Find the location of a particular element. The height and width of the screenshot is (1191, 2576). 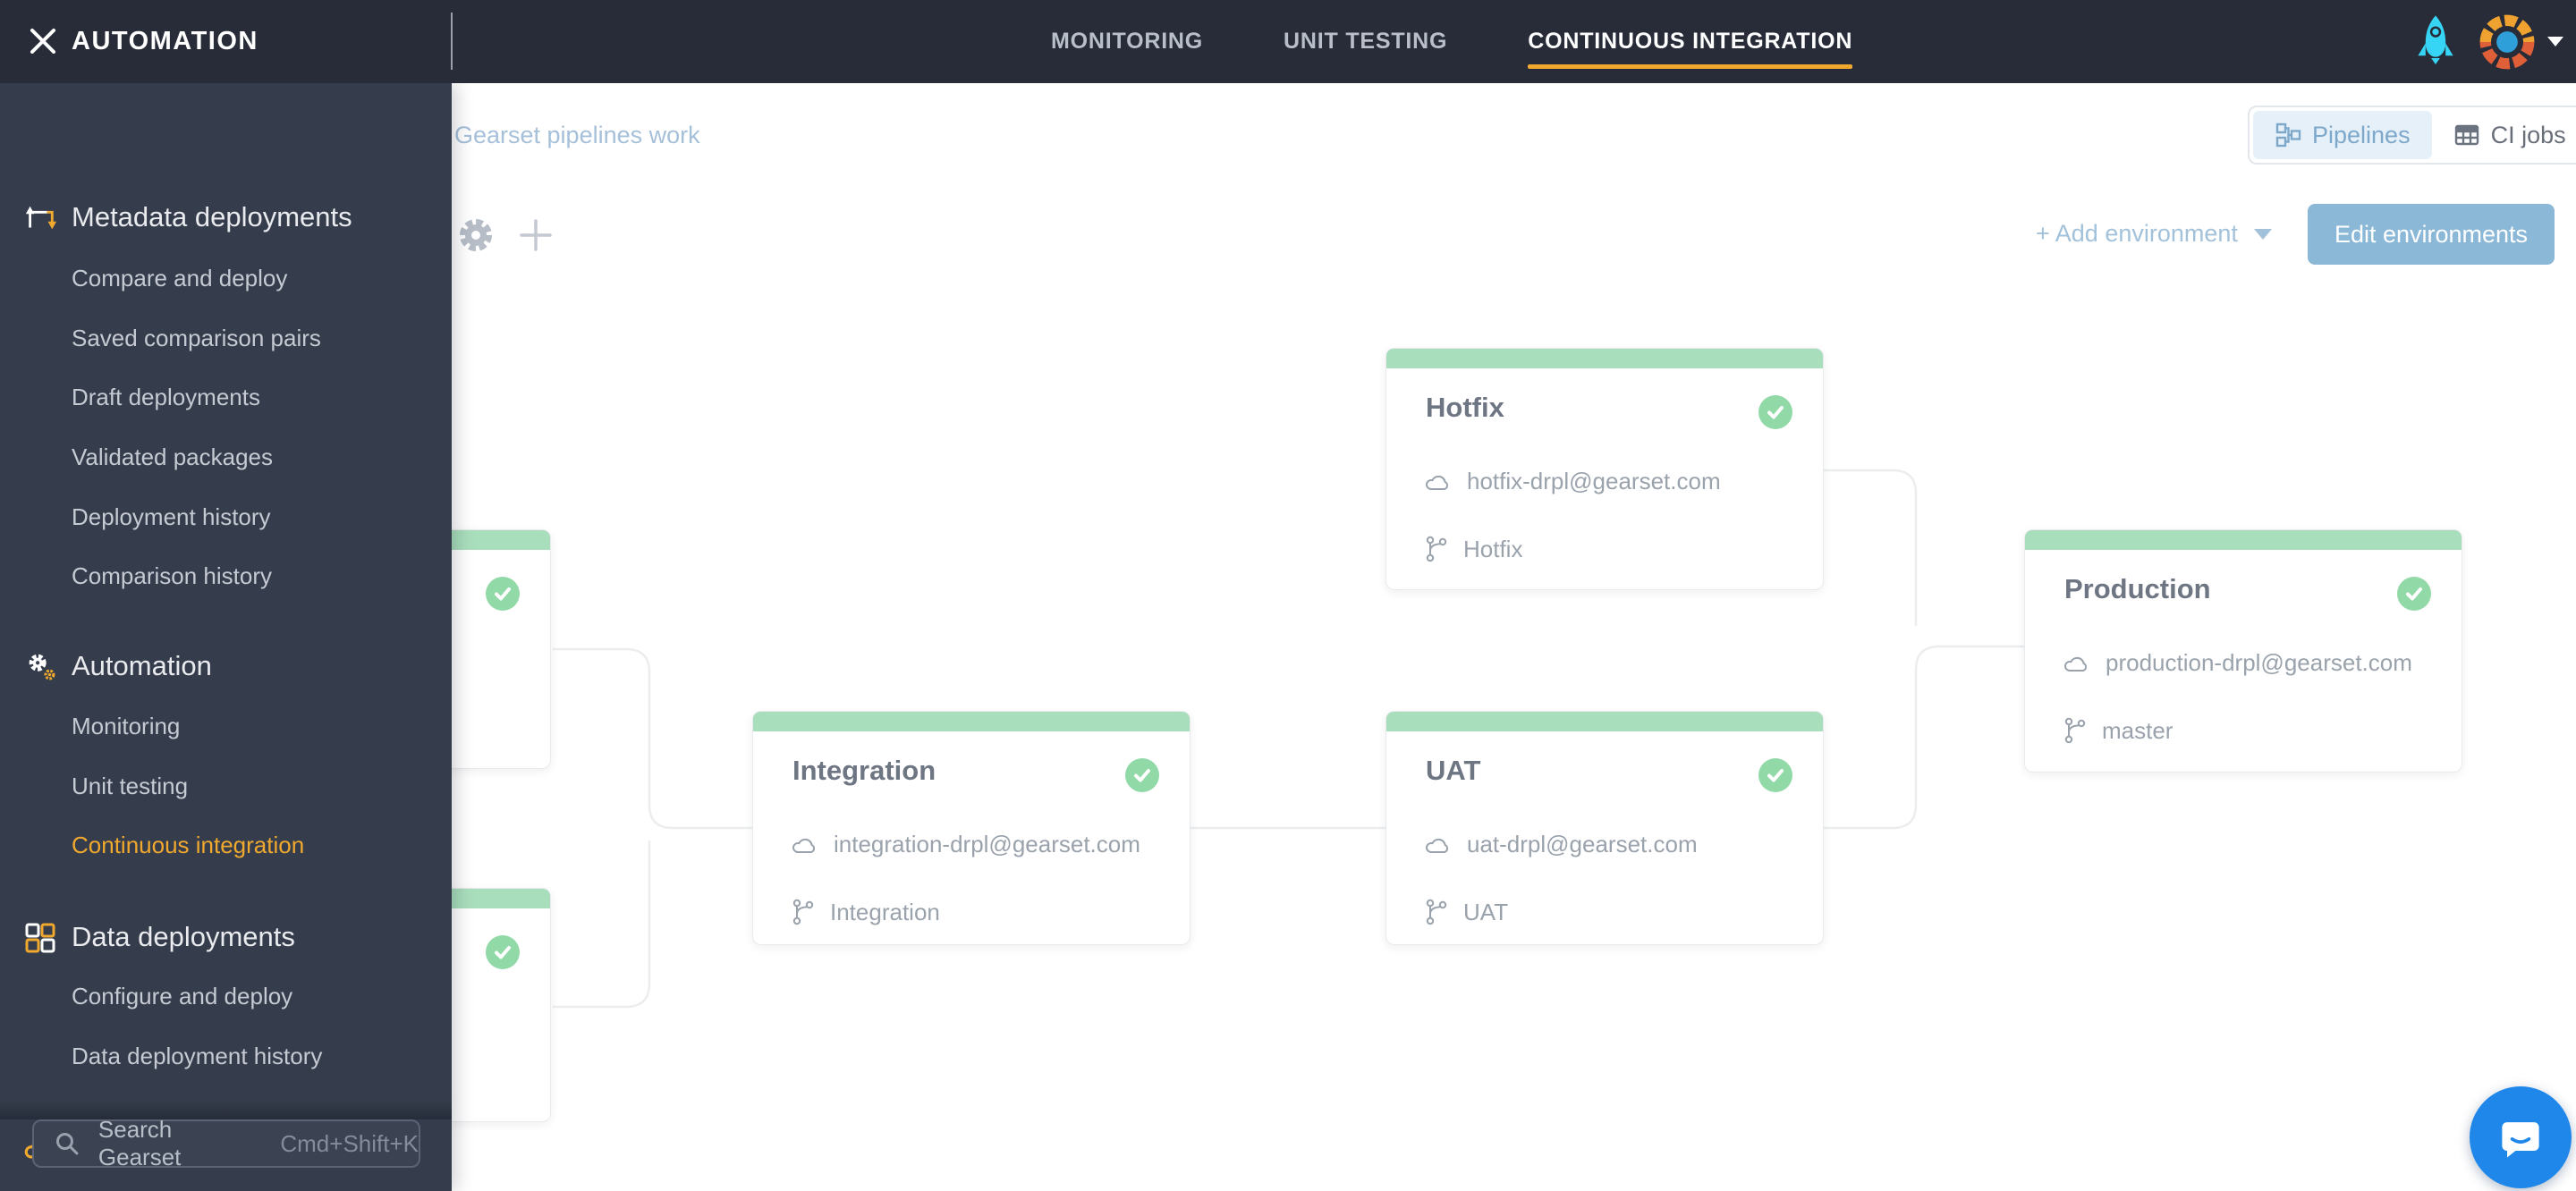

ci-jobs-icon is located at coordinates (2466, 135).